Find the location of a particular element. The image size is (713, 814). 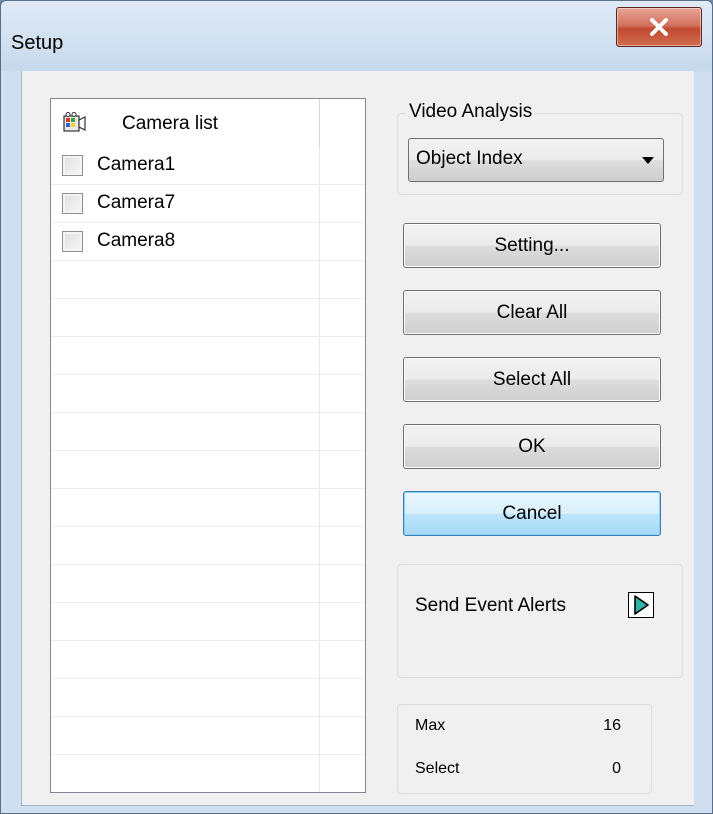

ok-button: OK is located at coordinates (532, 446).